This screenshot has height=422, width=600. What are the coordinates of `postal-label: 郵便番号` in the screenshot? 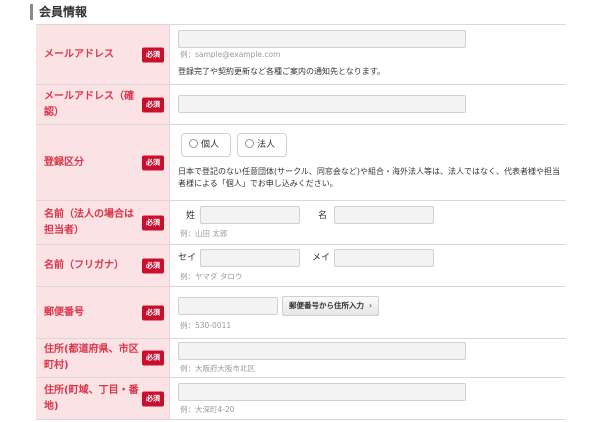 It's located at (64, 312).